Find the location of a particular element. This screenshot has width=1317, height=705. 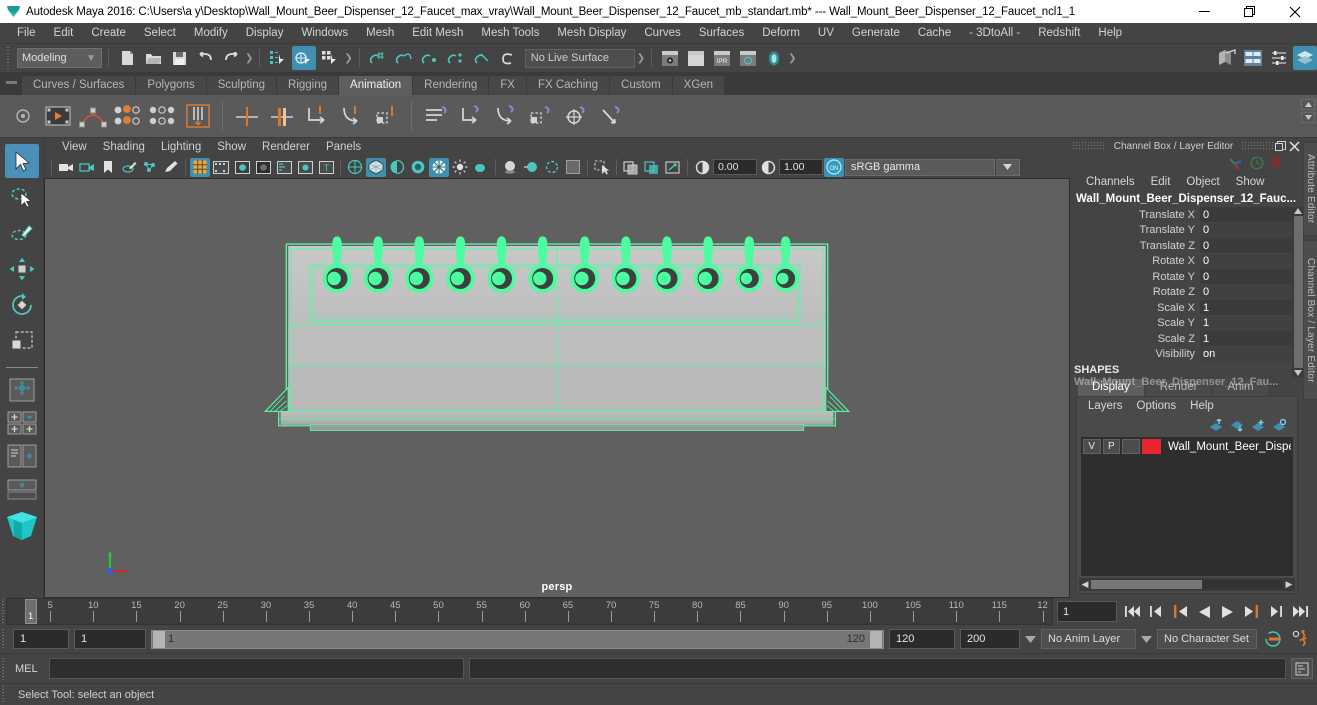

channel-row-rotate-z: Rotate Z 0 is located at coordinates (1181, 292).